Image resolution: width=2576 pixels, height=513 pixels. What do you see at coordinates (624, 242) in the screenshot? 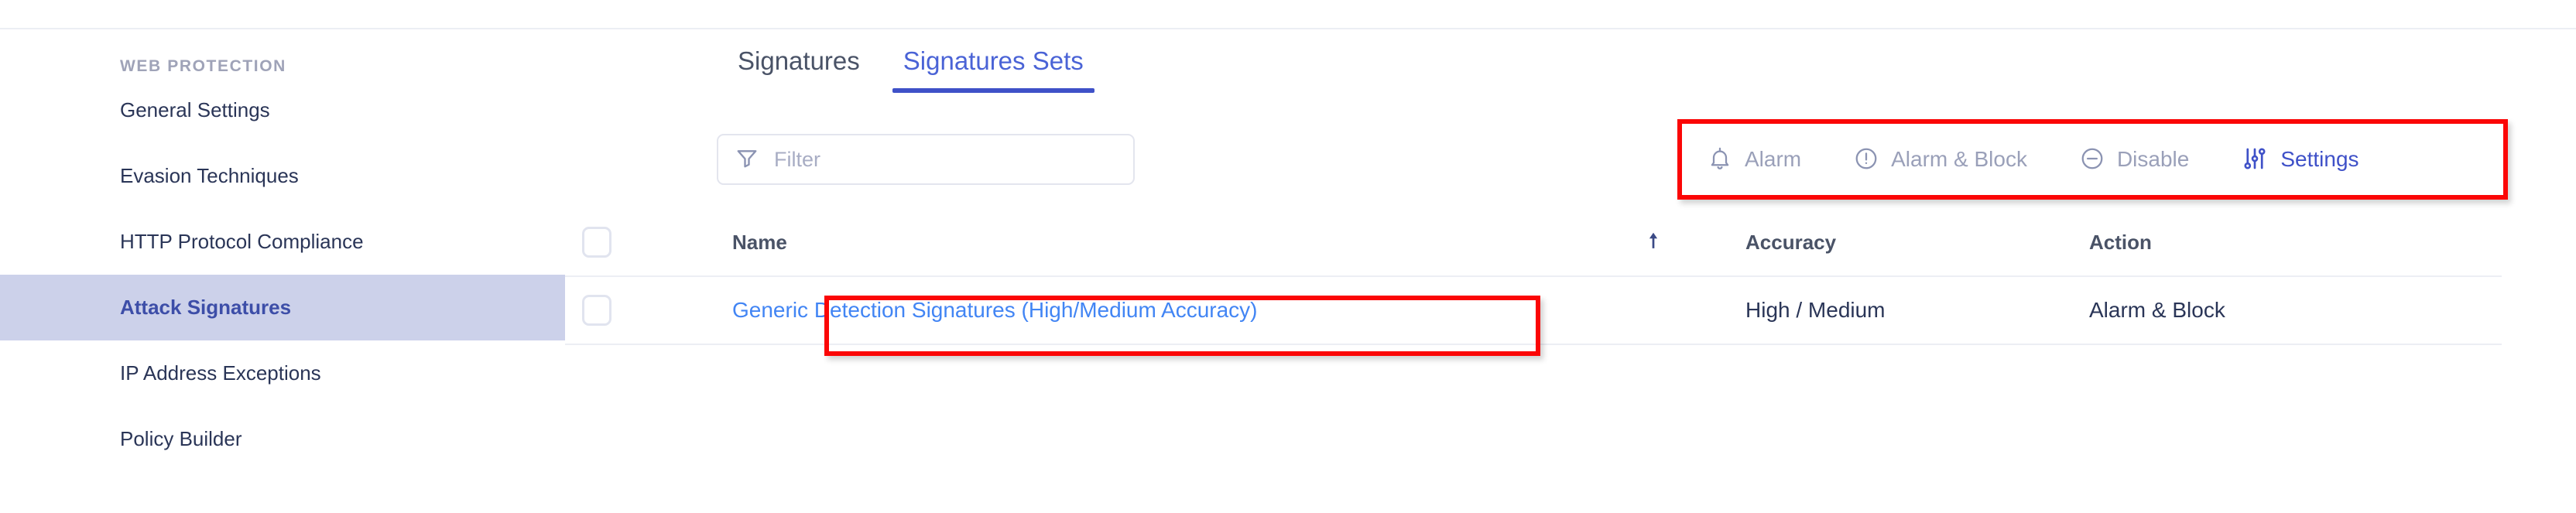
I see `select-all-cell` at bounding box center [624, 242].